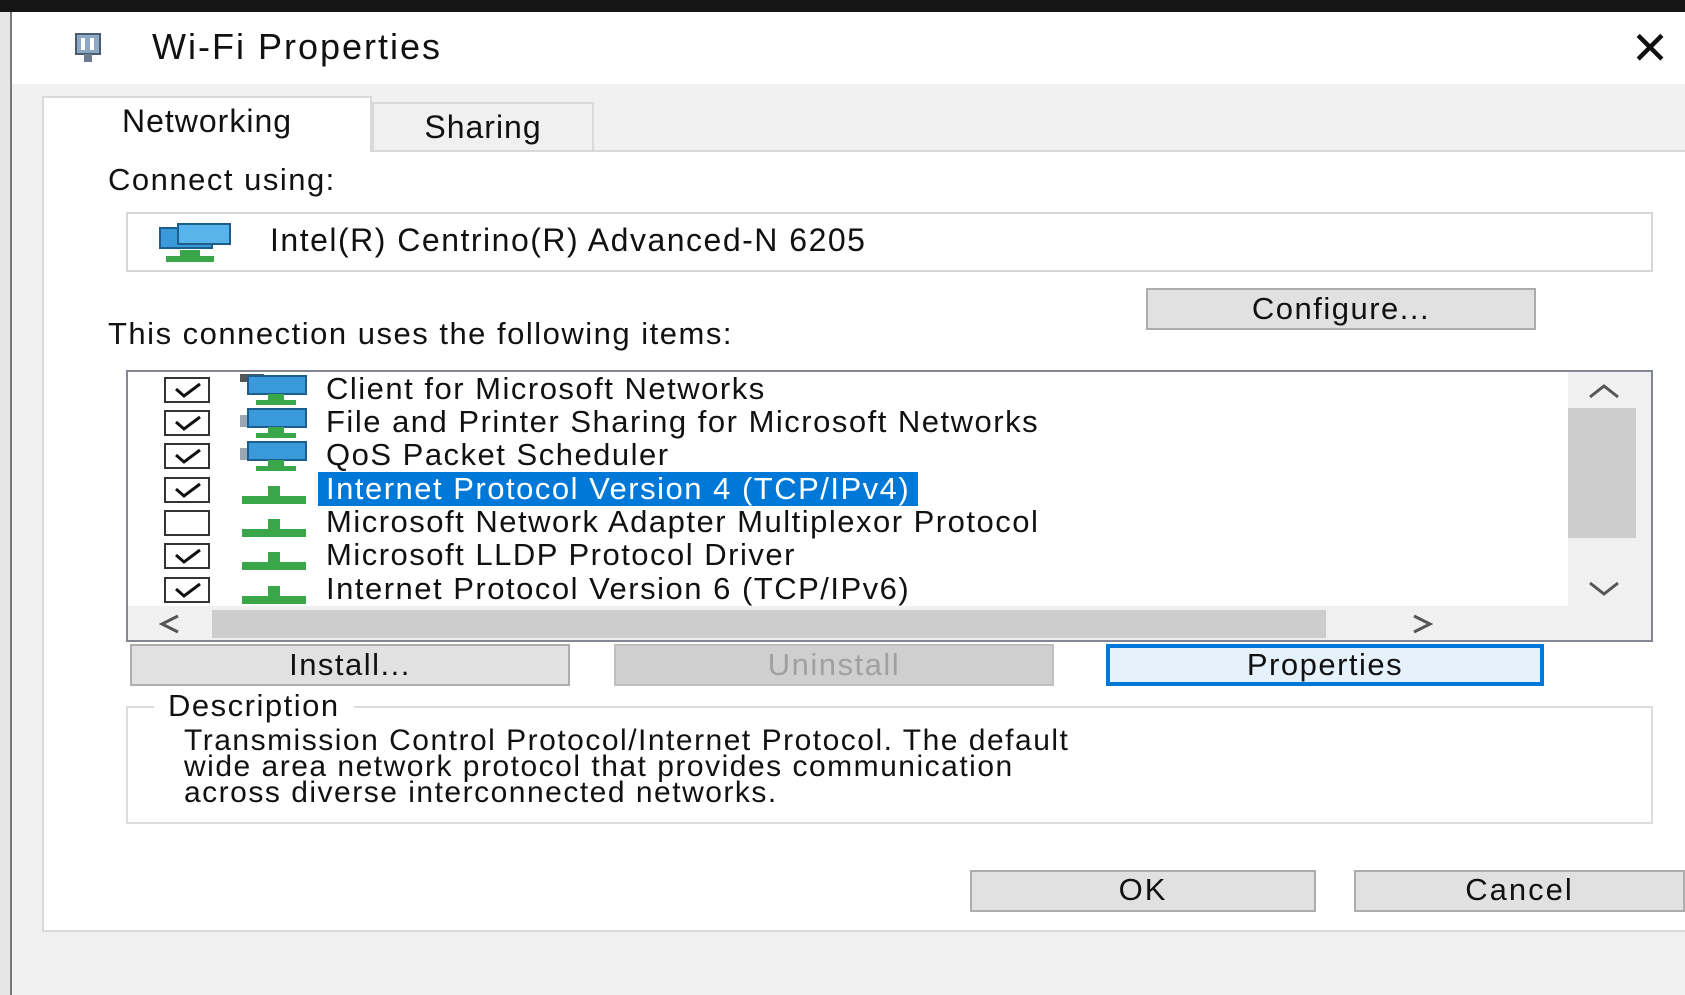 The height and width of the screenshot is (995, 1685). I want to click on client-network-icon, so click(273, 389).